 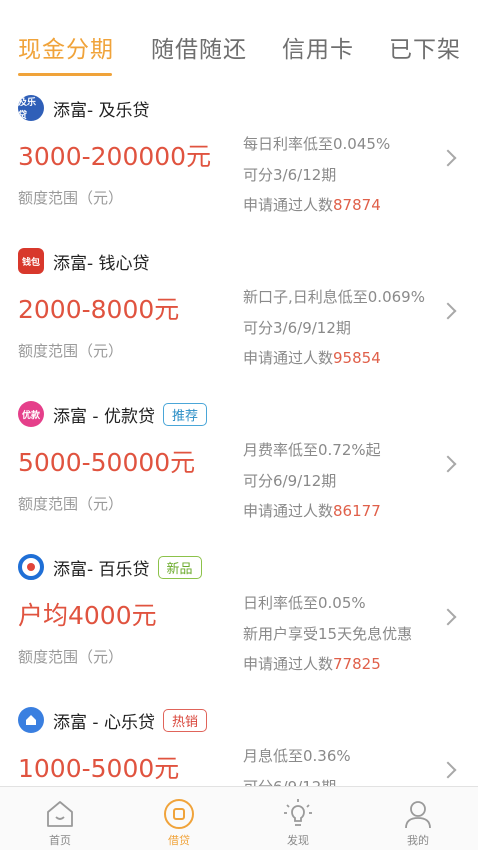 What do you see at coordinates (304, 603) in the screenshot?
I see `product-rate: 日利率低至0.05%` at bounding box center [304, 603].